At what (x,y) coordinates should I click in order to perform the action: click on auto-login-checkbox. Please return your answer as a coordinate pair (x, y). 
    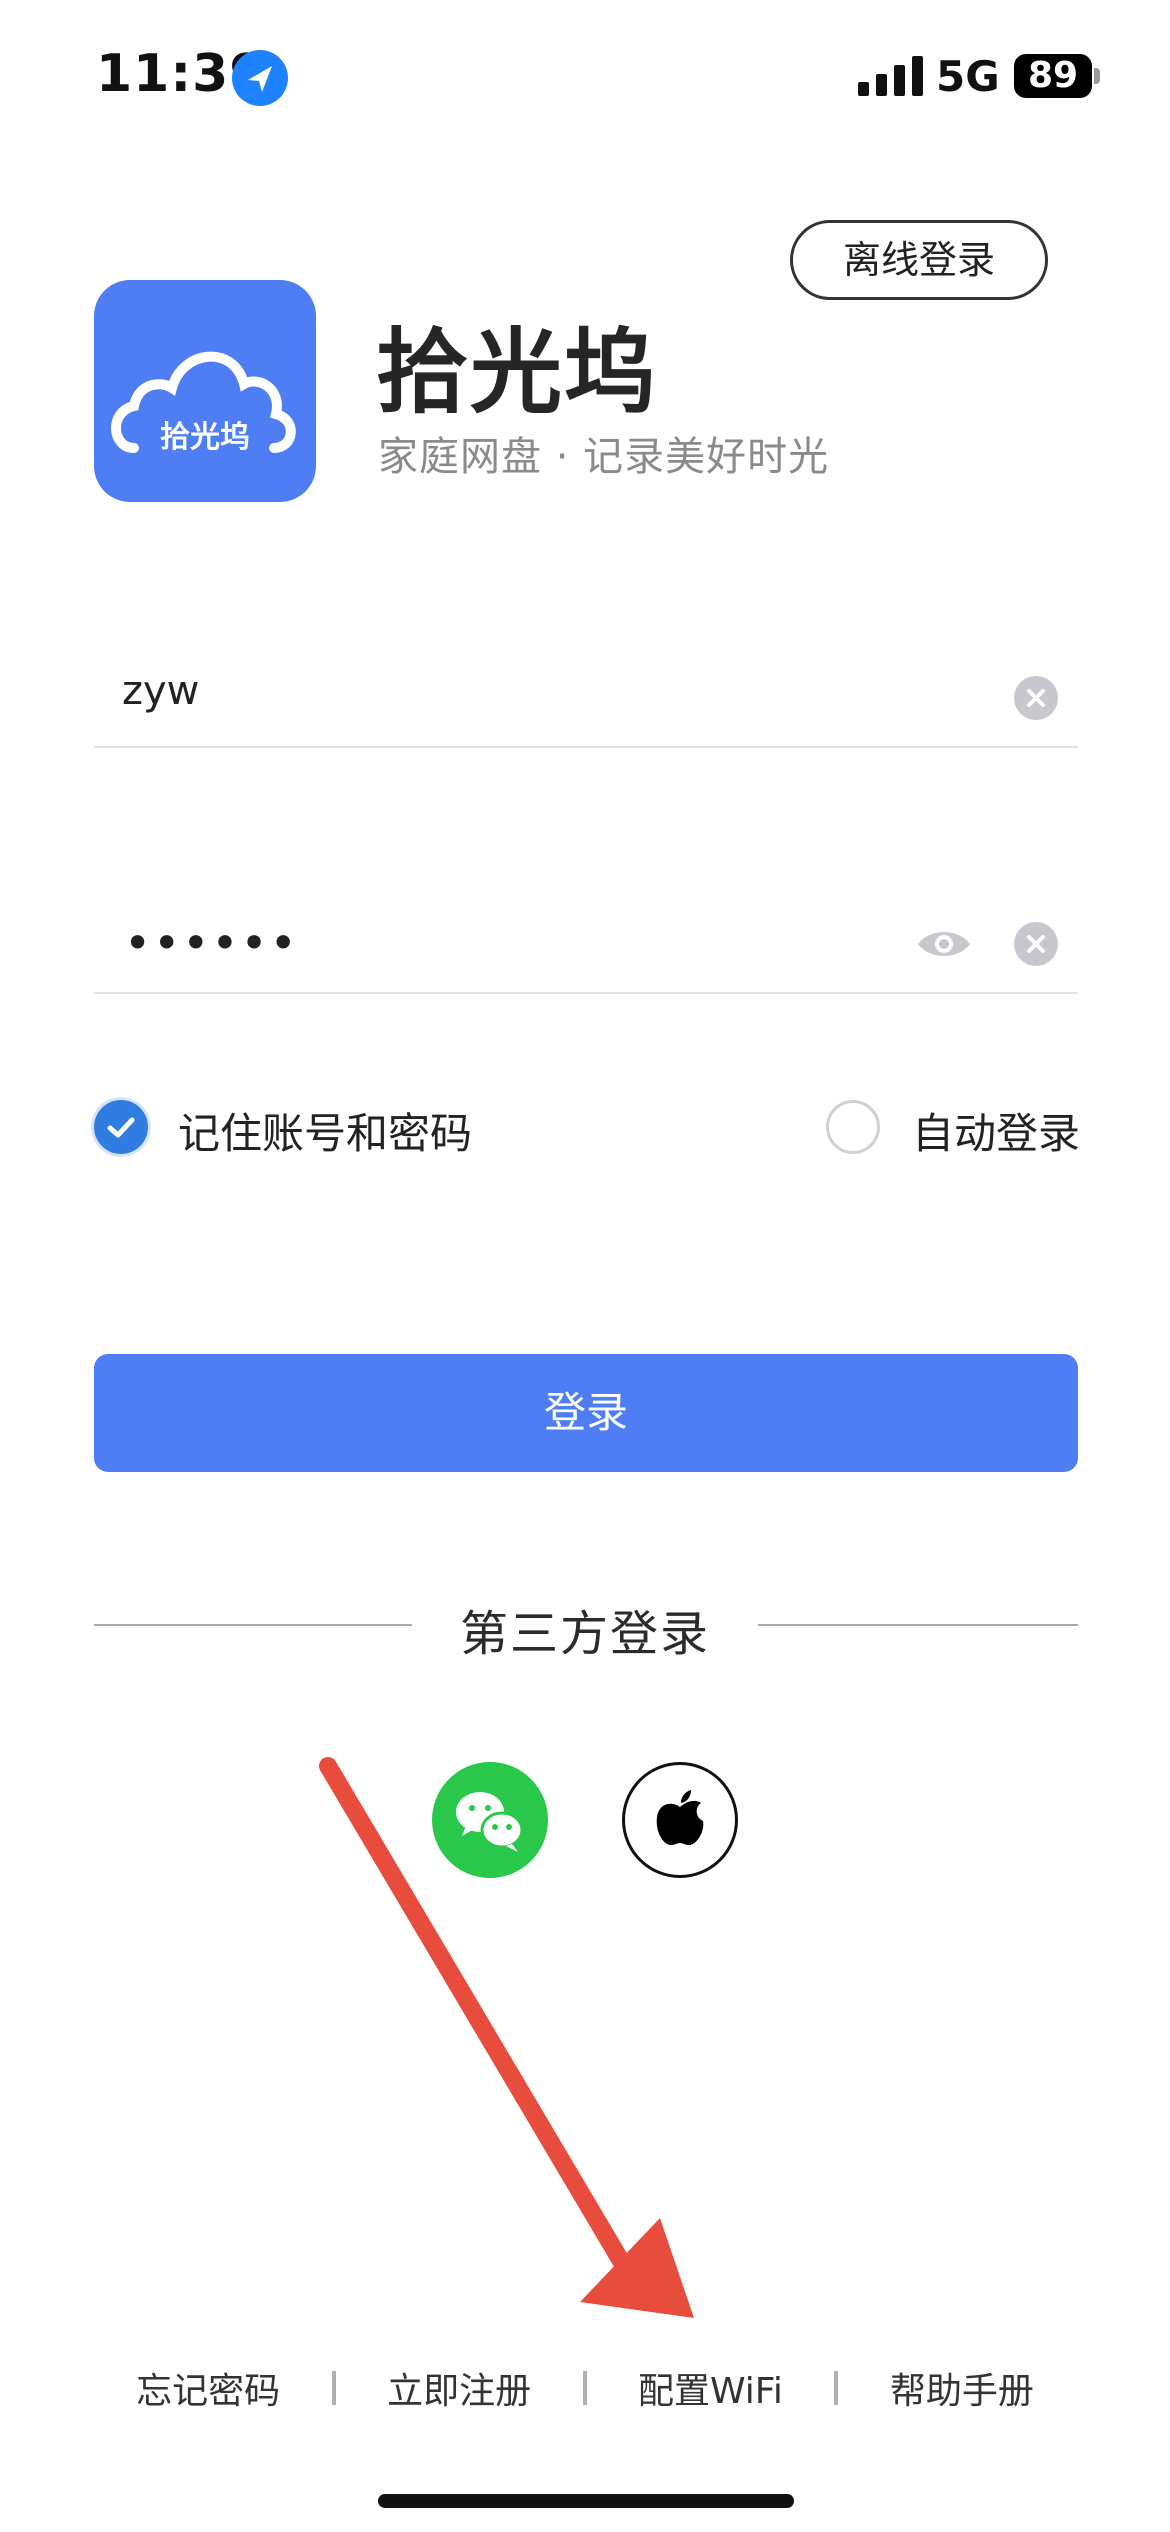
    Looking at the image, I should click on (853, 1127).